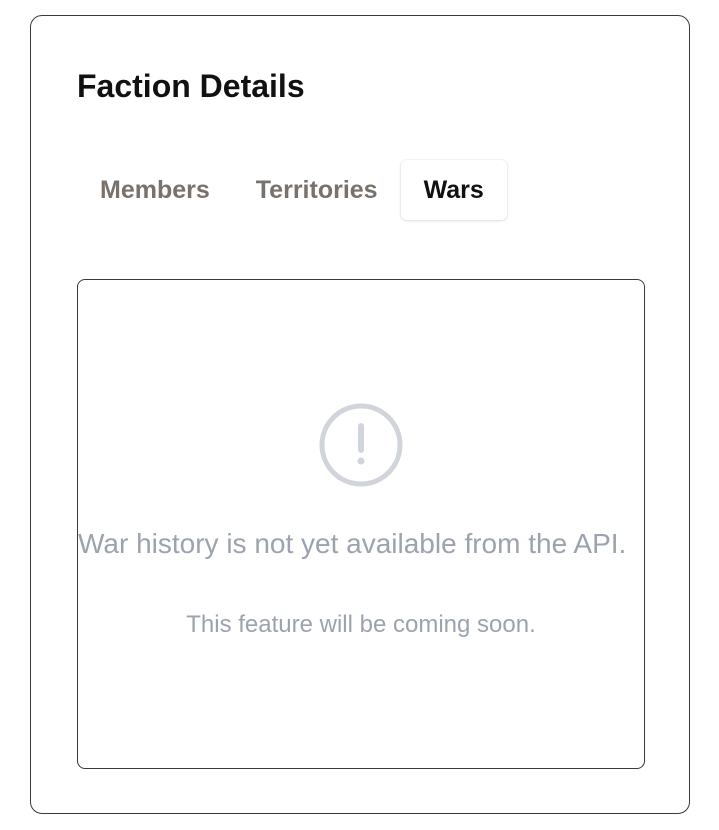 The width and height of the screenshot is (719, 830). What do you see at coordinates (155, 190) in the screenshot?
I see `tab-members: Members` at bounding box center [155, 190].